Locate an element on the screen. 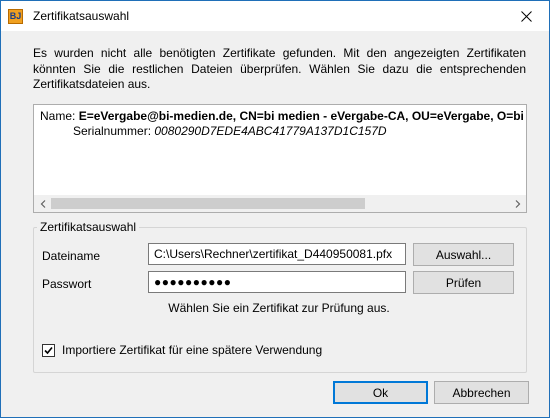 The width and height of the screenshot is (552, 420). scroll-right-button is located at coordinates (517, 203).